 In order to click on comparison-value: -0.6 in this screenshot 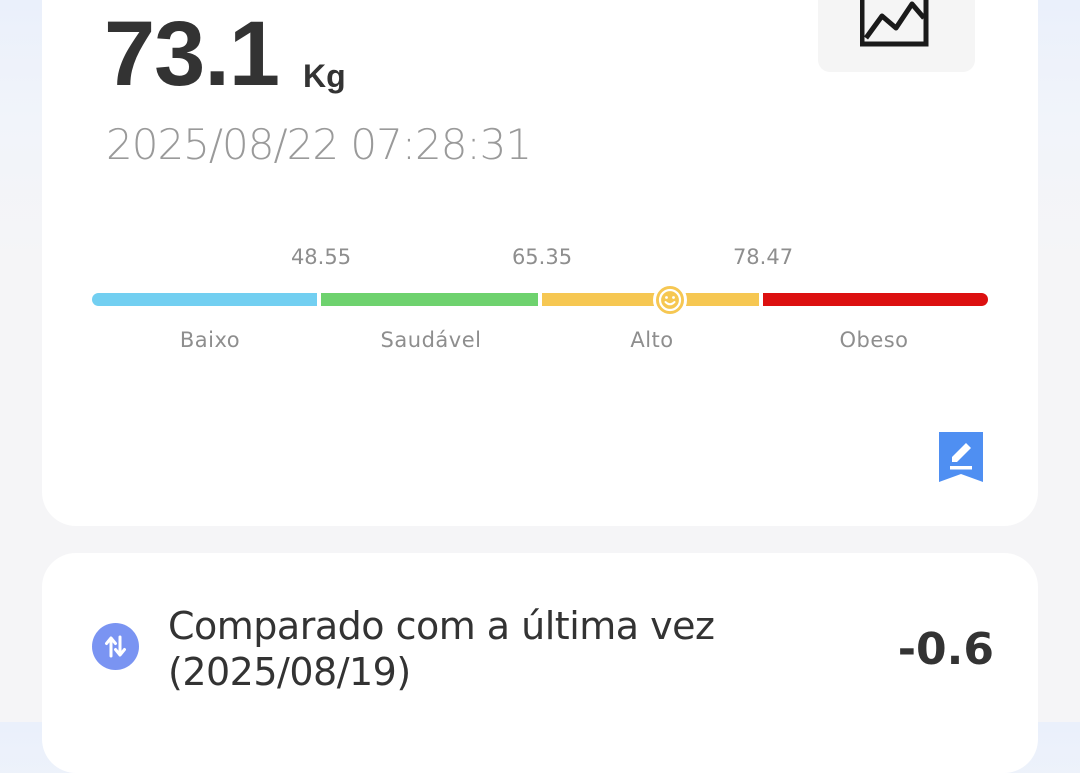, I will do `click(945, 649)`.